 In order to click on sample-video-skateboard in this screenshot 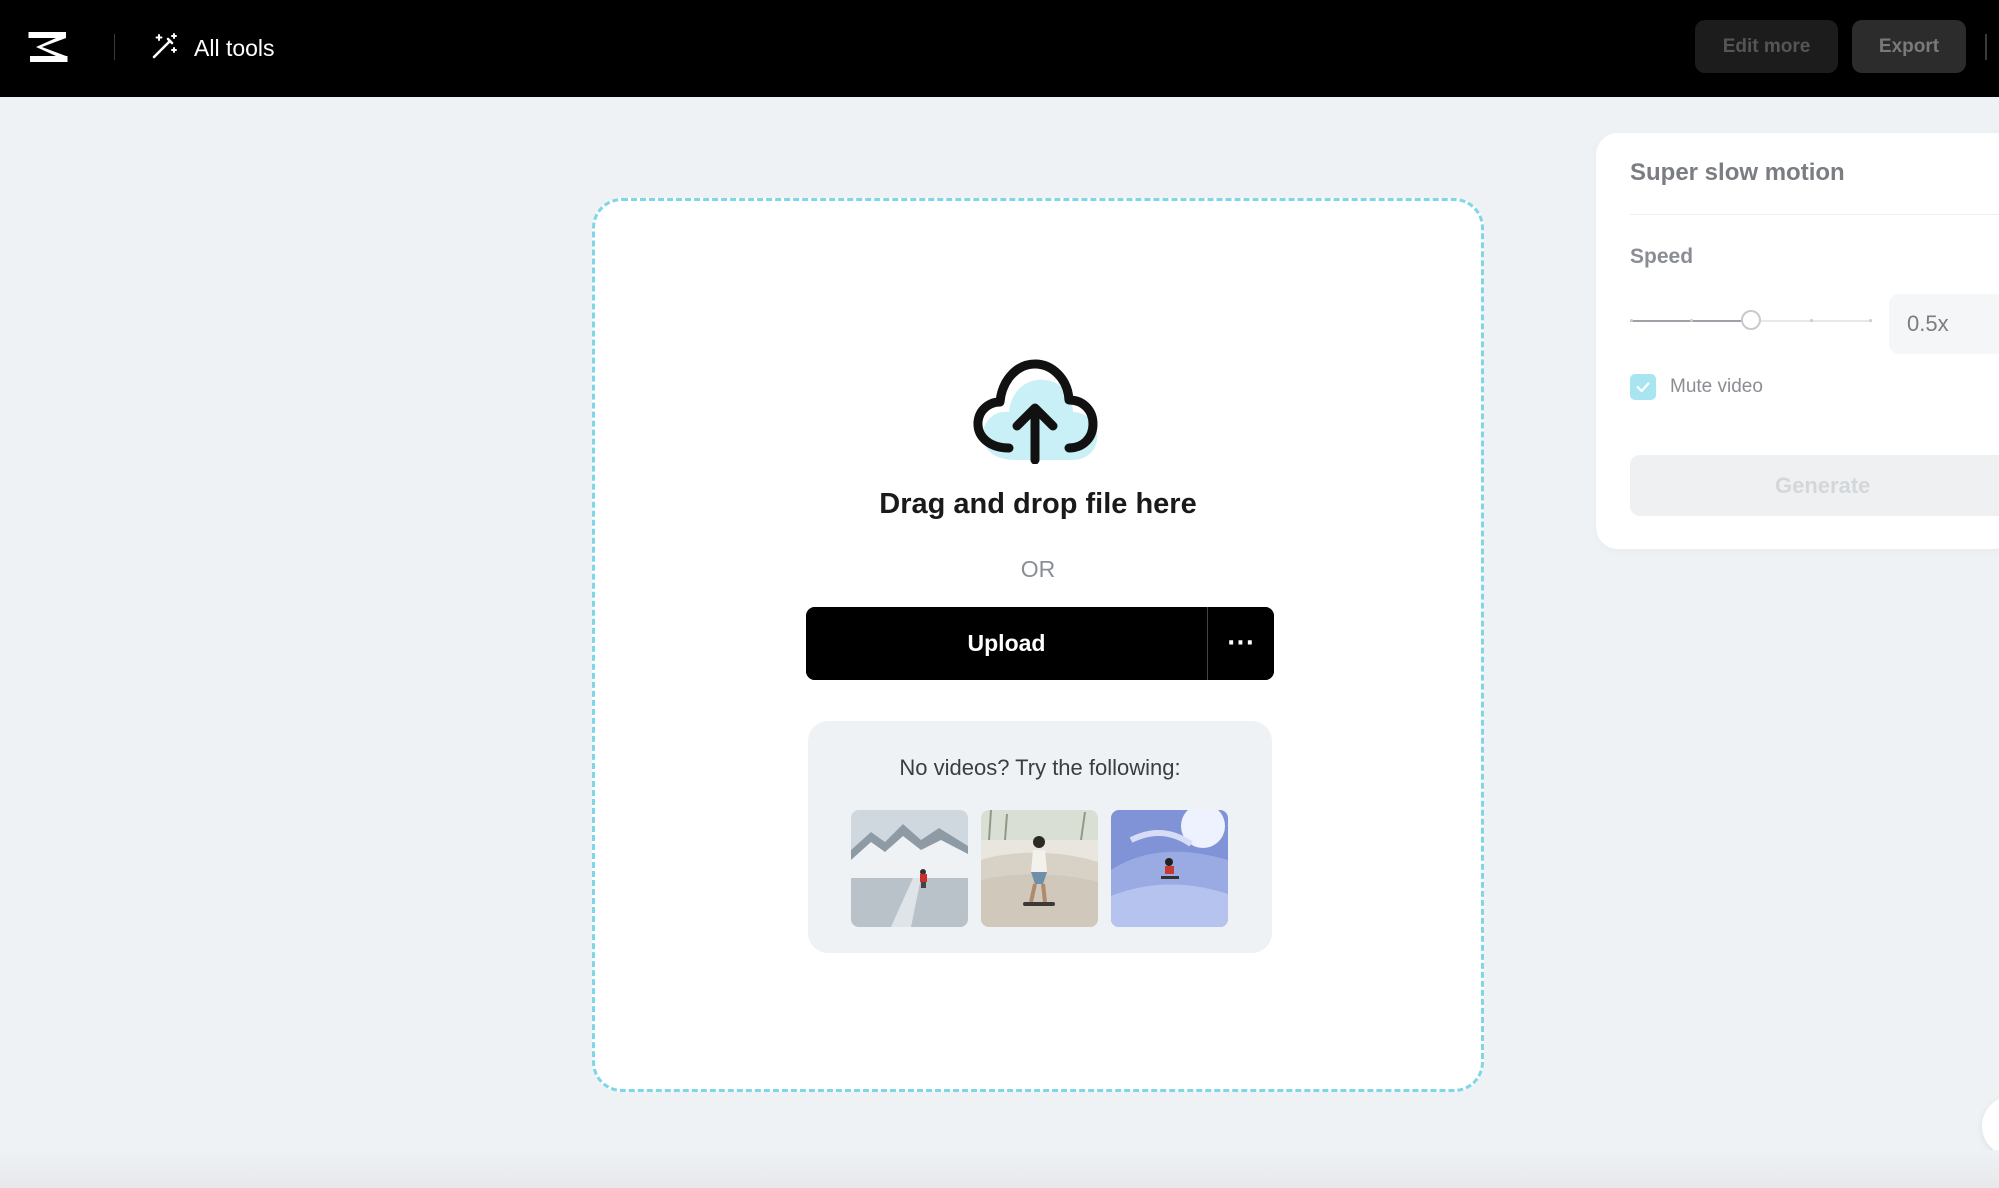, I will do `click(1039, 868)`.